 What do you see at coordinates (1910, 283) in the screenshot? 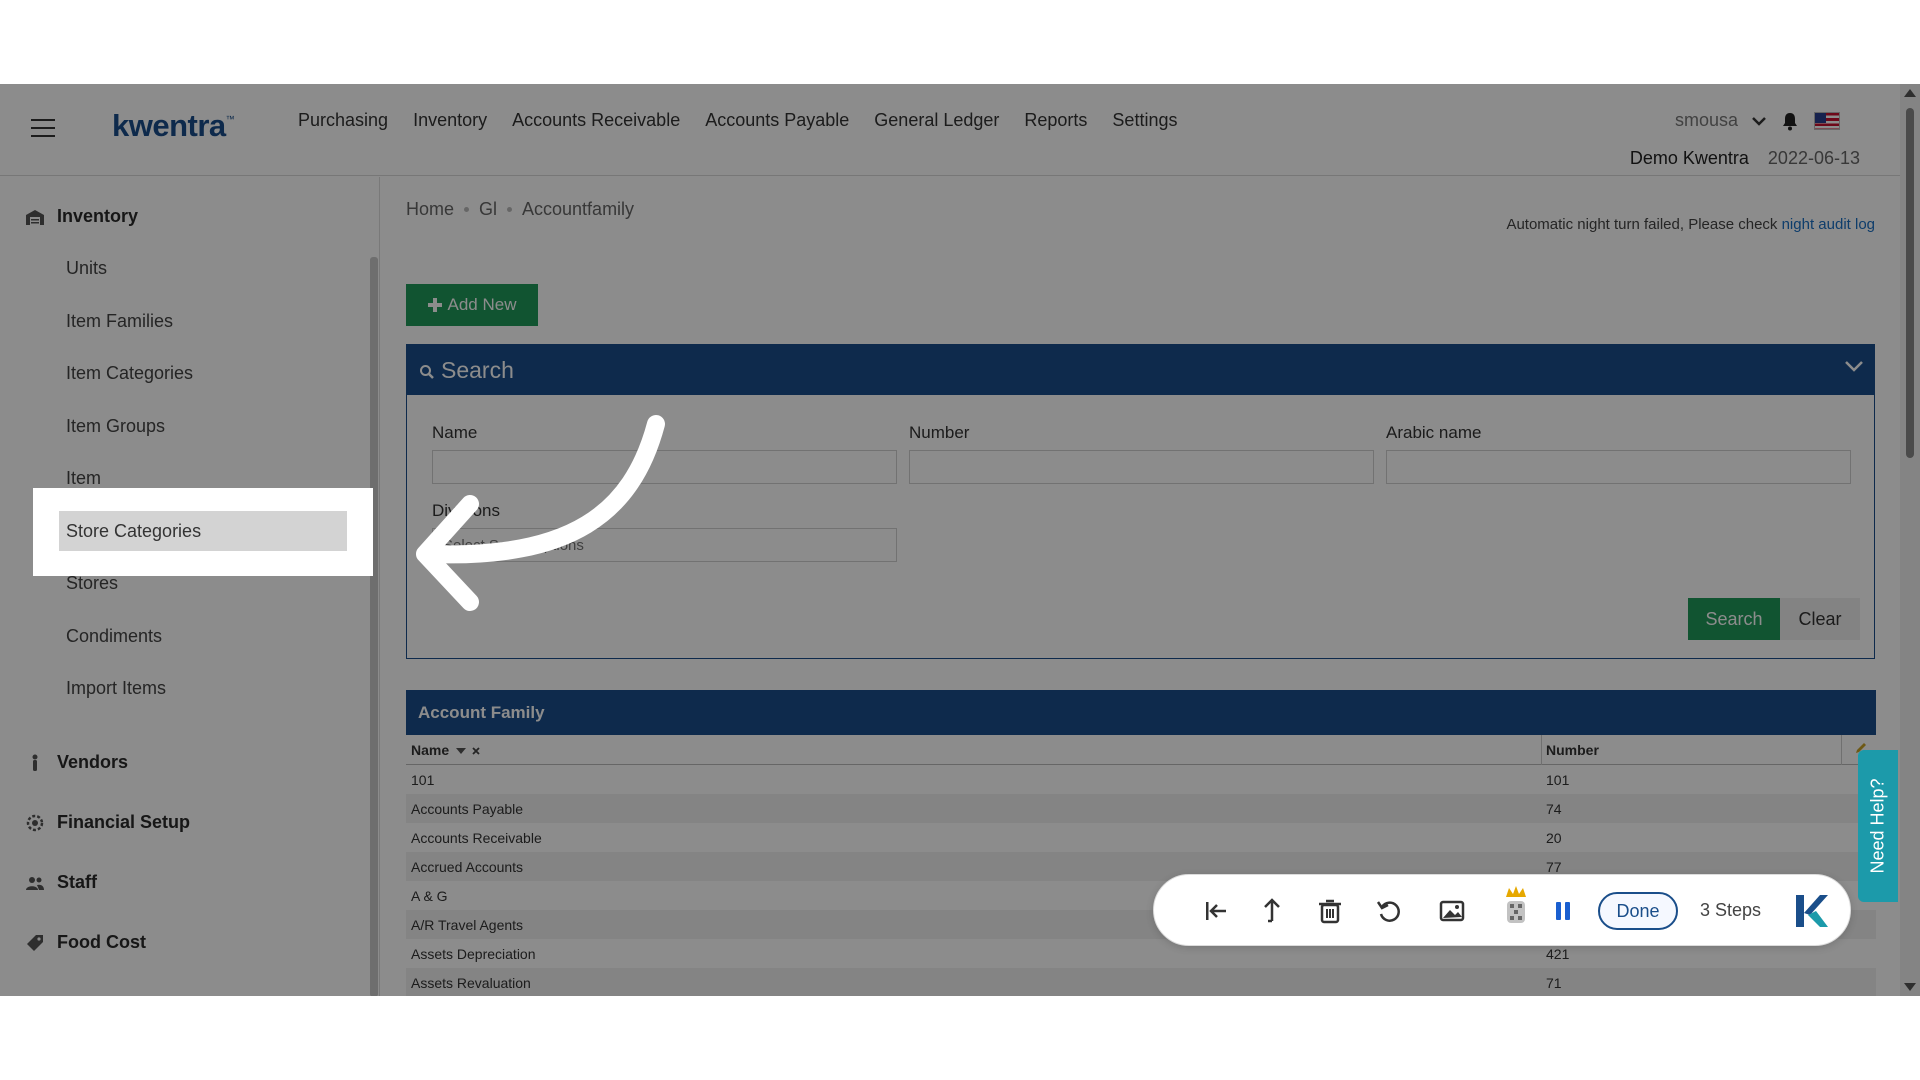
I see `scrollbar-thumb` at bounding box center [1910, 283].